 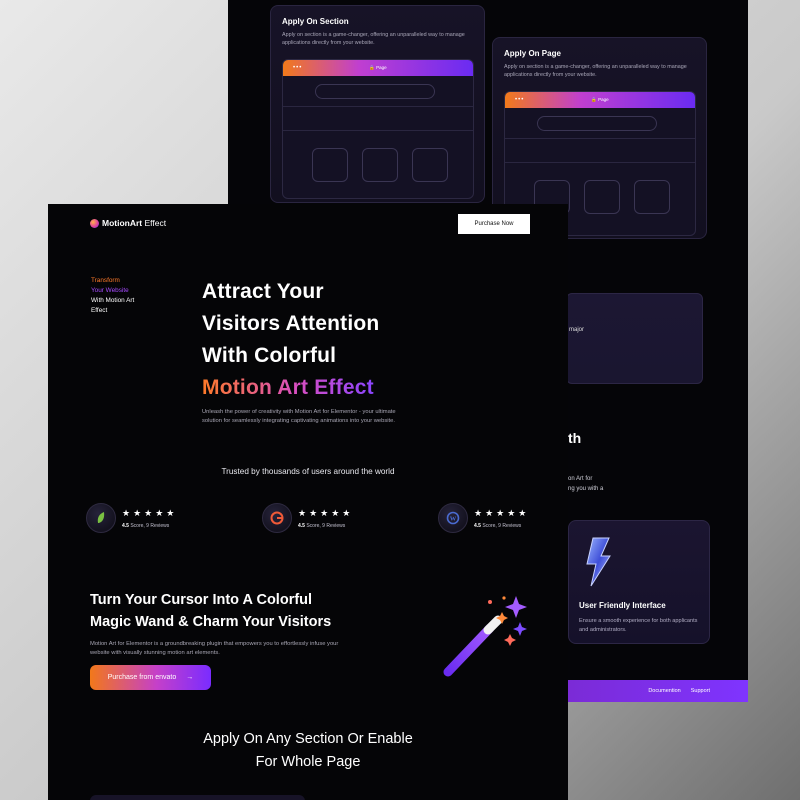 What do you see at coordinates (197, 797) in the screenshot?
I see `card-preview-edge` at bounding box center [197, 797].